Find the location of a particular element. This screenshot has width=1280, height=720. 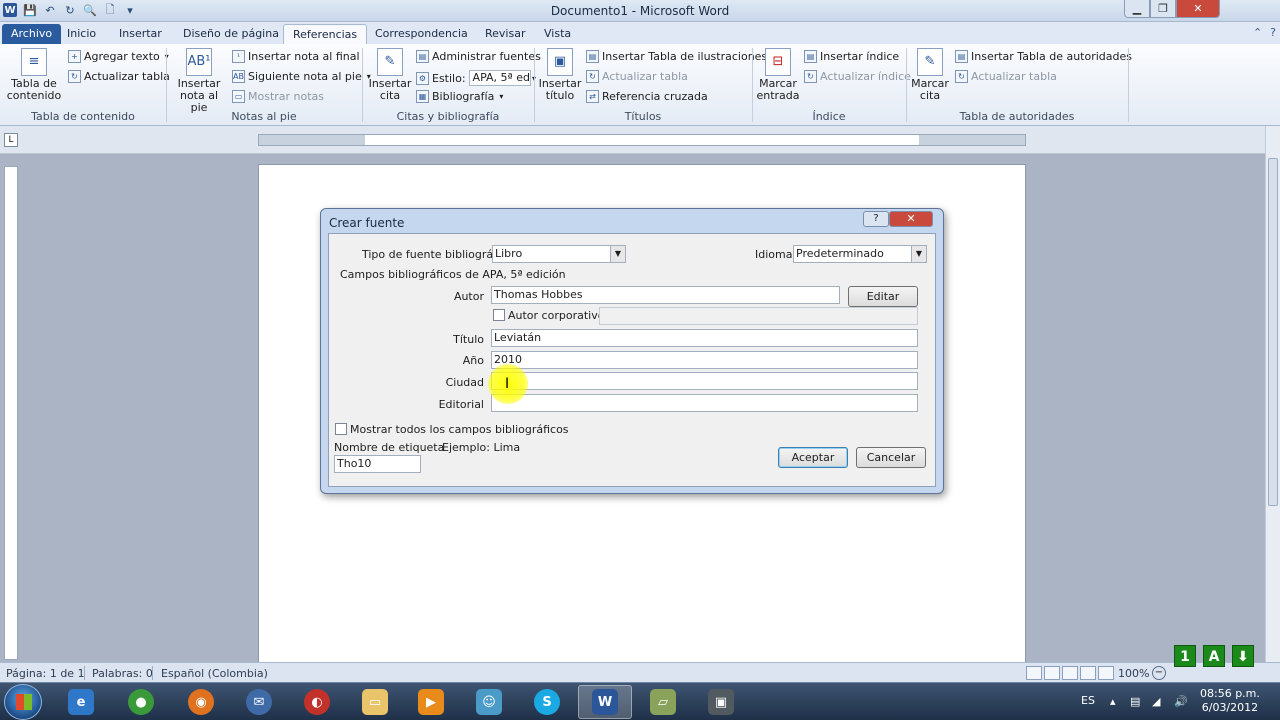

taskbar-explorer: ▭ is located at coordinates (375, 702).